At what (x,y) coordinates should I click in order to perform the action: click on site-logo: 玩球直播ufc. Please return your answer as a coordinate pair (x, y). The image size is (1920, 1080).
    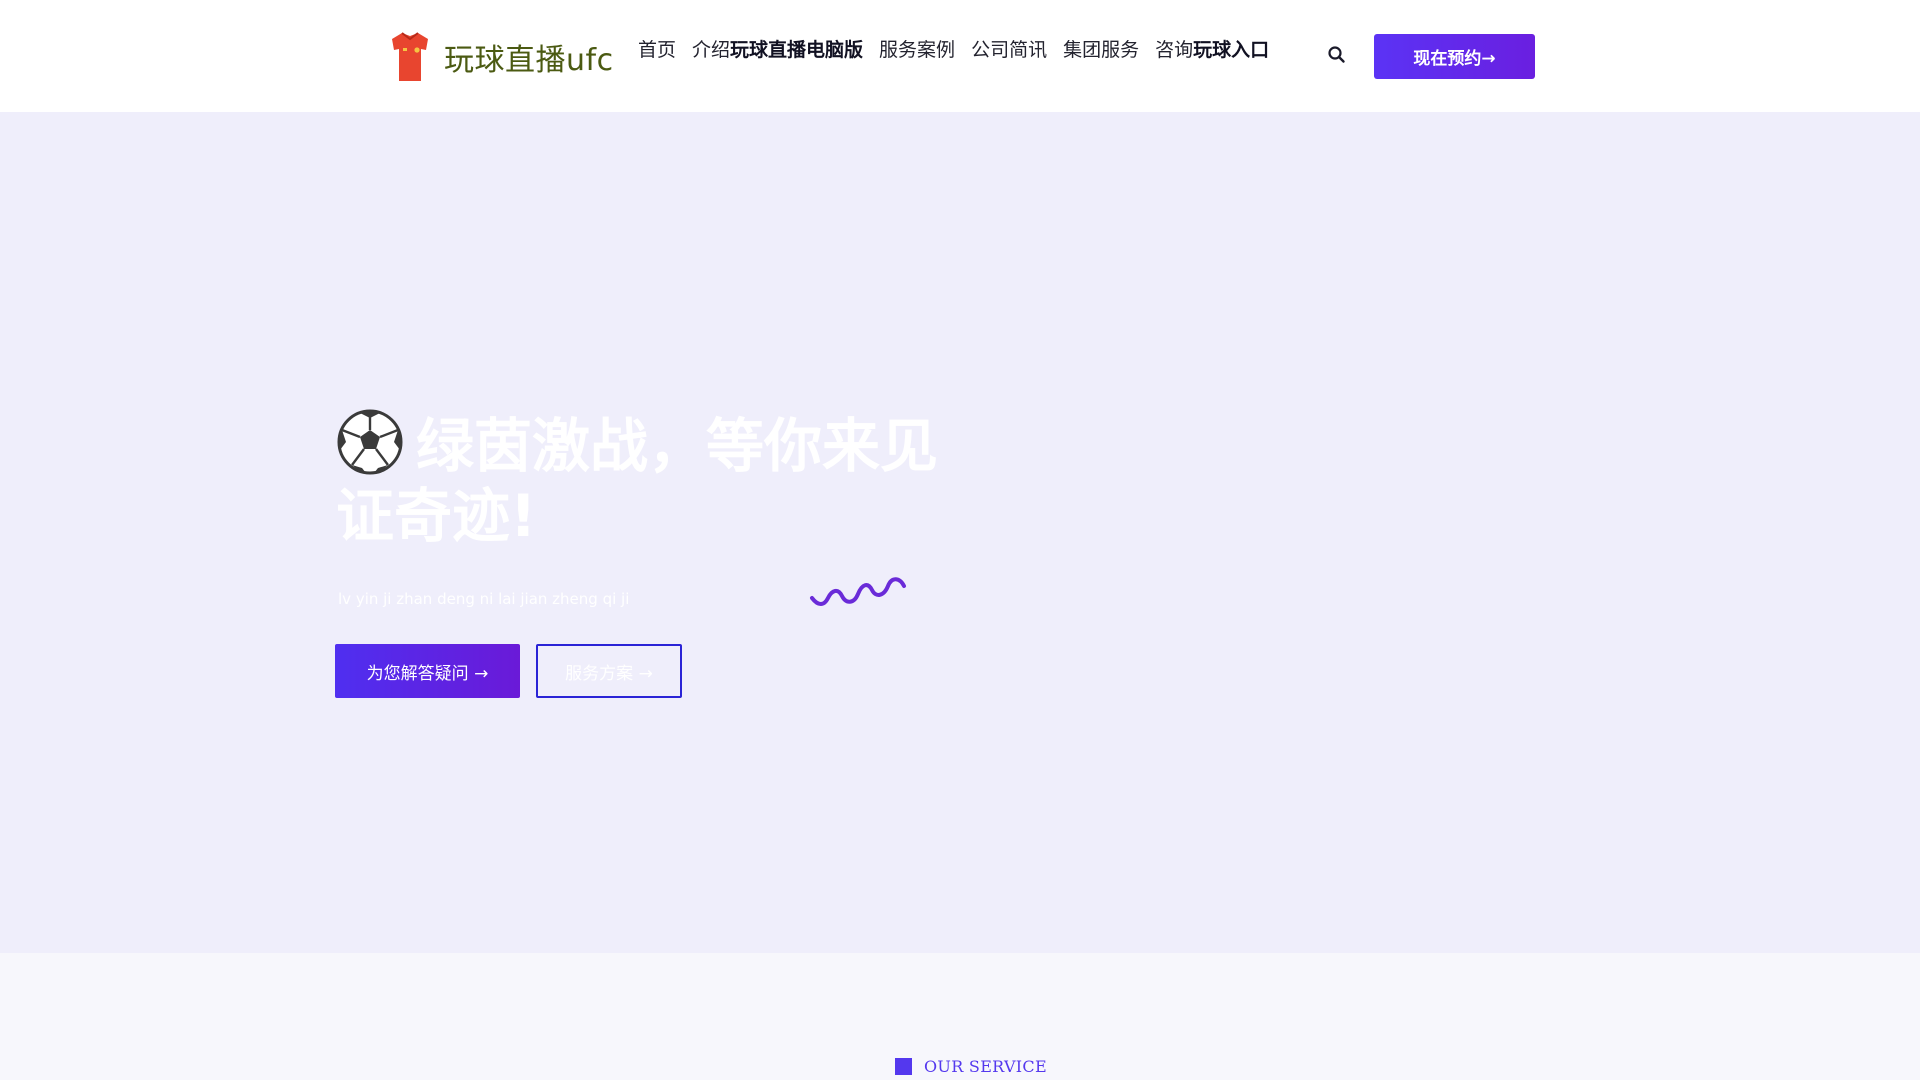
    Looking at the image, I should click on (501, 57).